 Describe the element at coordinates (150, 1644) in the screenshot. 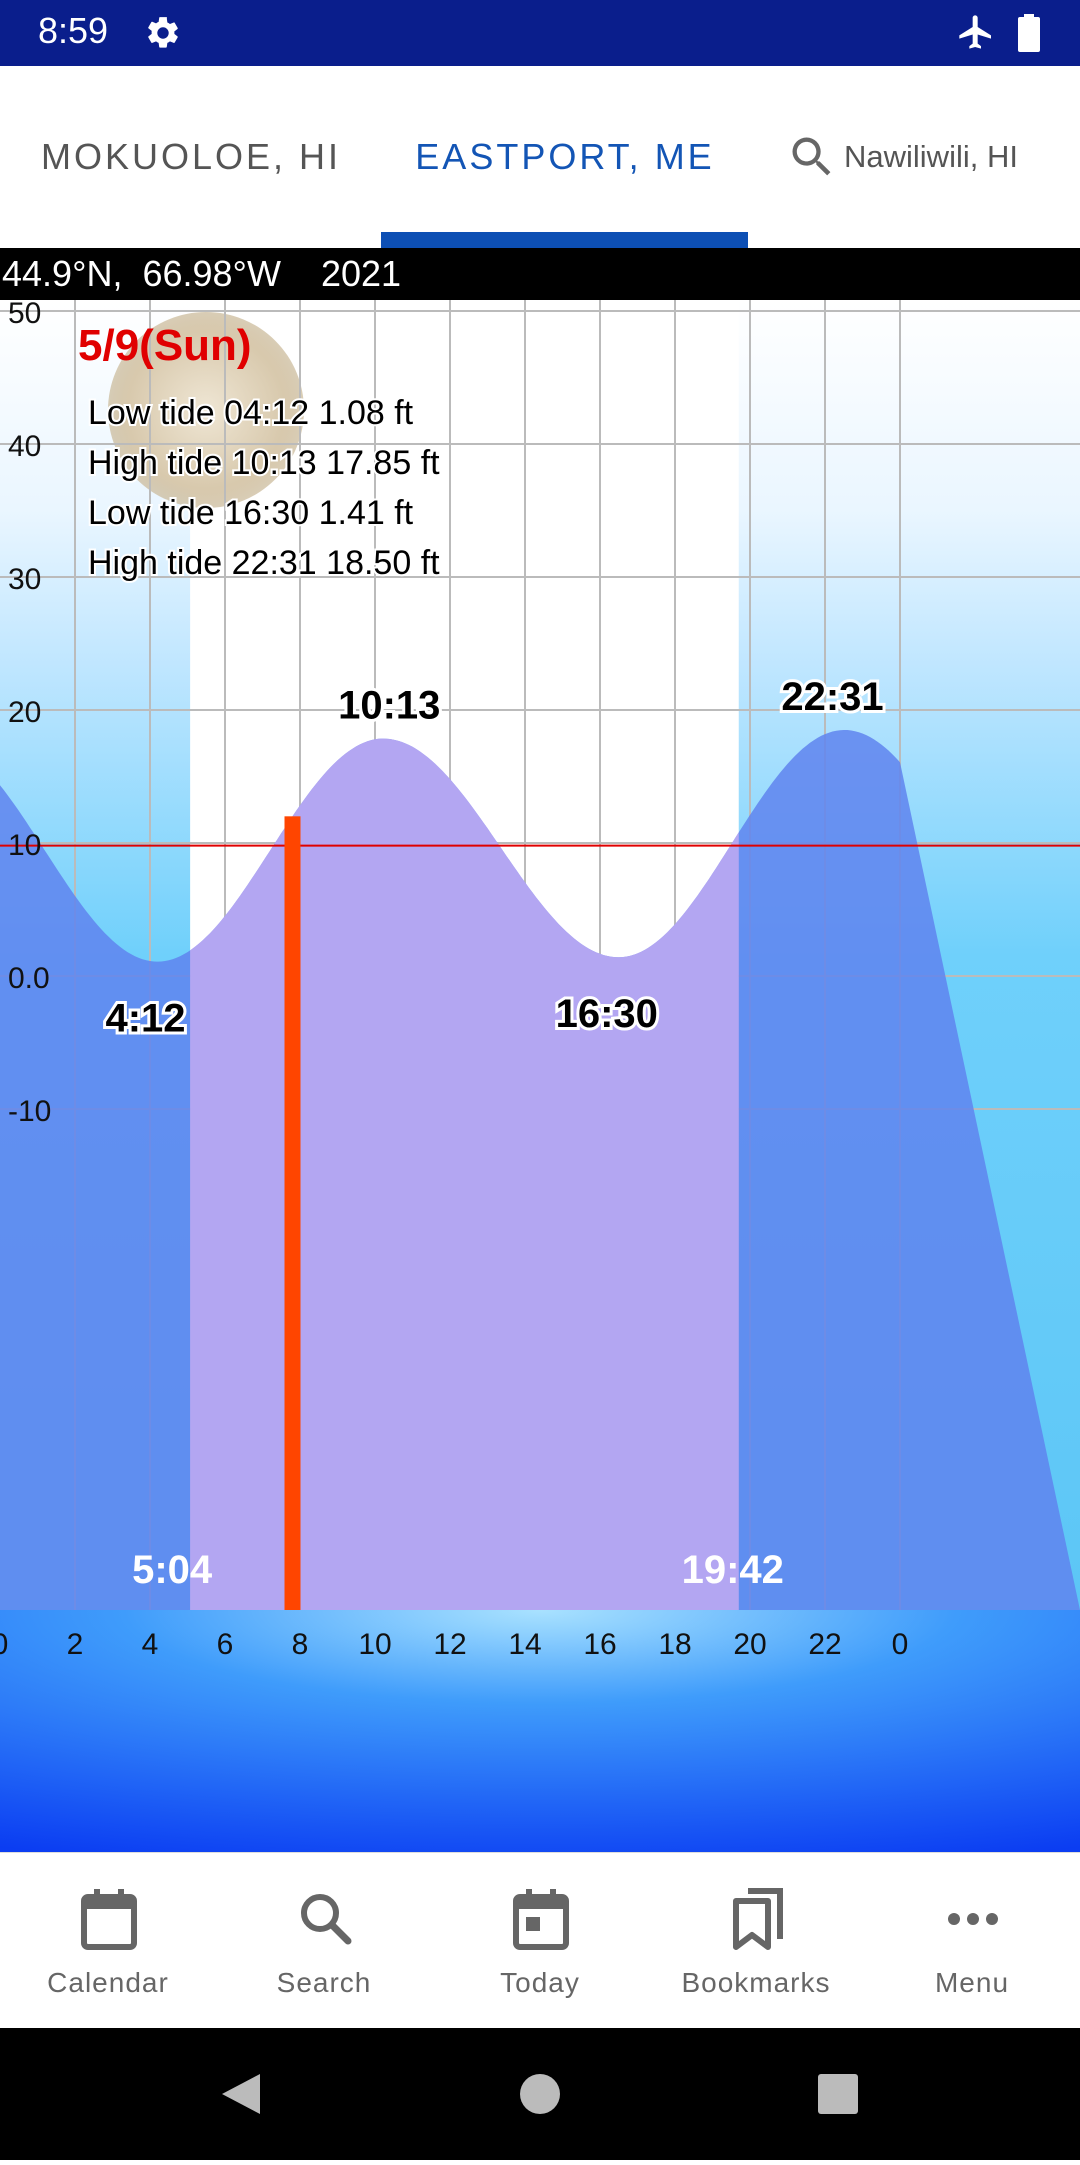

I see `x-tick-label: 4` at that location.